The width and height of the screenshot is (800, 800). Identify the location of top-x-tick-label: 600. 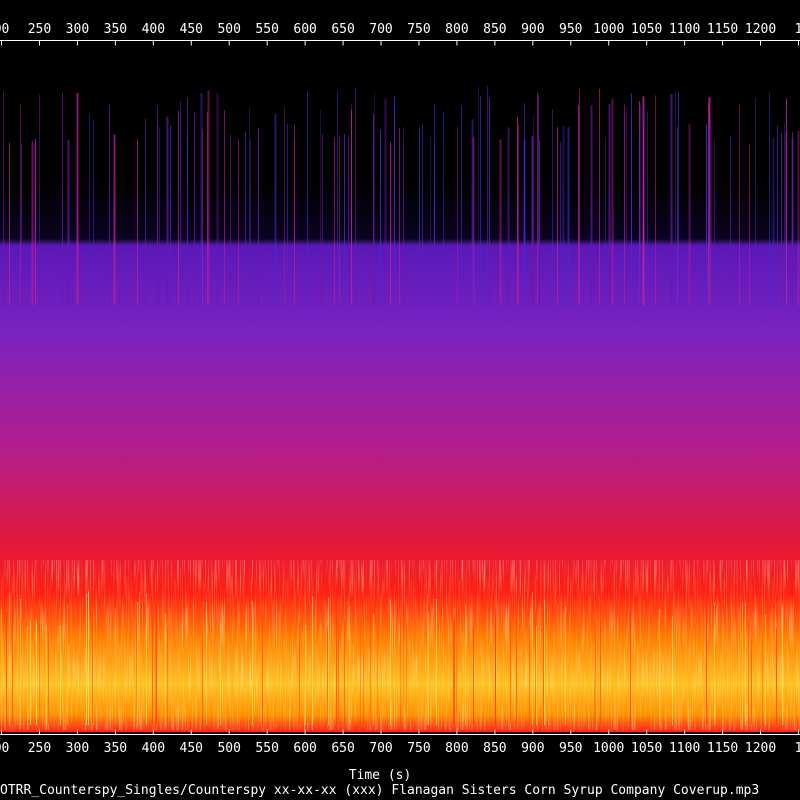
(304, 29).